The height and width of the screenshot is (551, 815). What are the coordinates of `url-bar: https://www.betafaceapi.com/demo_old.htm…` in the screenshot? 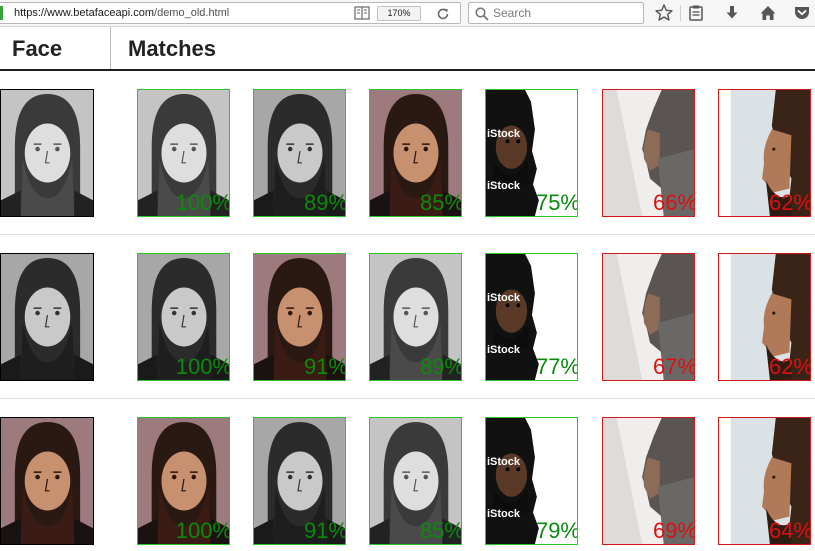 It's located at (230, 13).